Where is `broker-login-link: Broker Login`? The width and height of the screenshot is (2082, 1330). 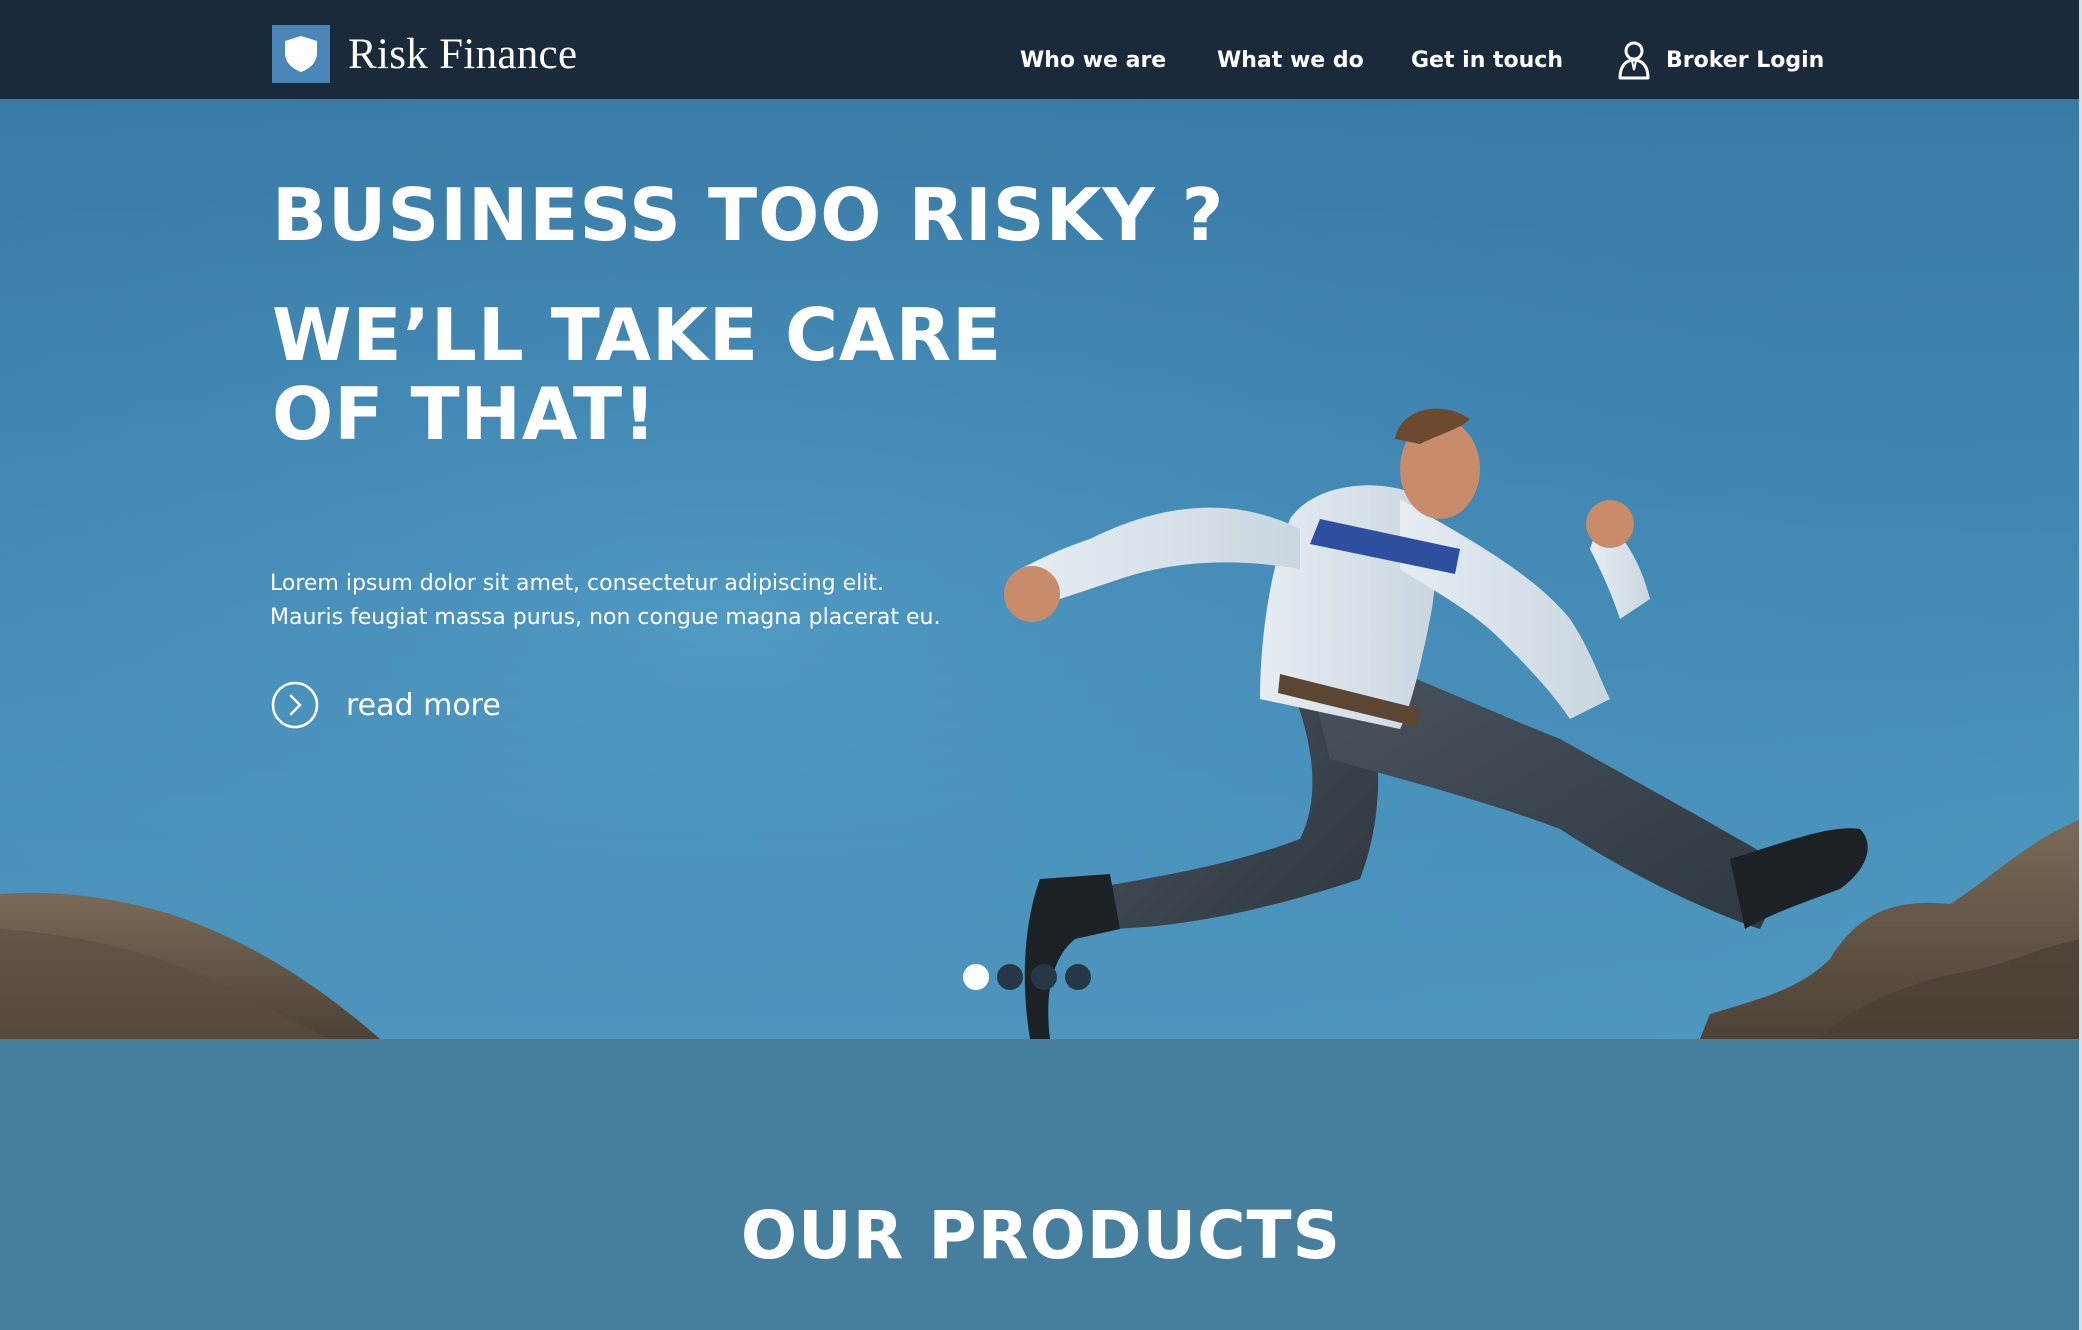 broker-login-link: Broker Login is located at coordinates (1720, 60).